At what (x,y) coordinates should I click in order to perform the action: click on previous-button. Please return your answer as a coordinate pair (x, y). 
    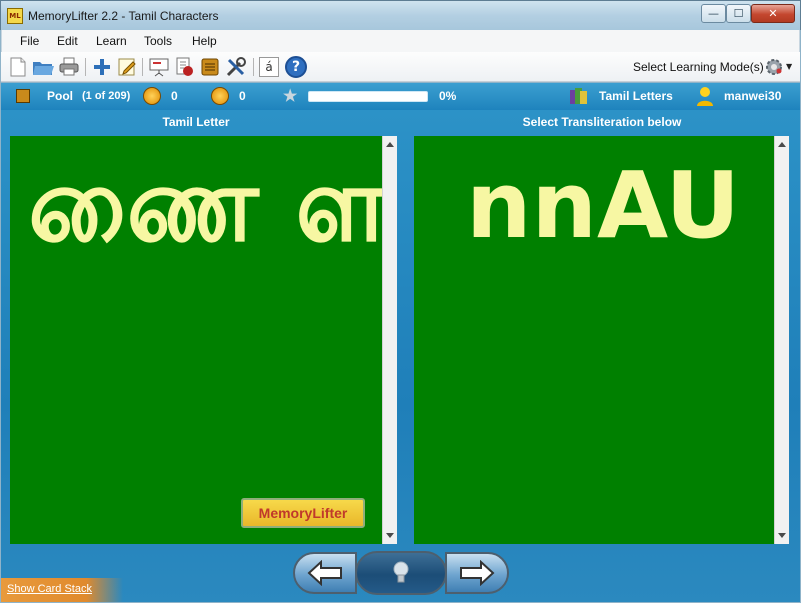
    Looking at the image, I should click on (325, 573).